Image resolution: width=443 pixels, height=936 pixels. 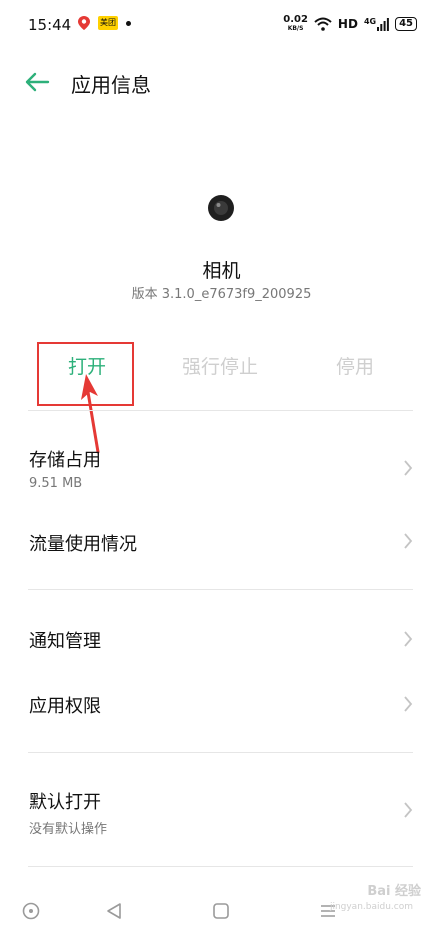 I want to click on camera-app-icon, so click(x=221, y=208).